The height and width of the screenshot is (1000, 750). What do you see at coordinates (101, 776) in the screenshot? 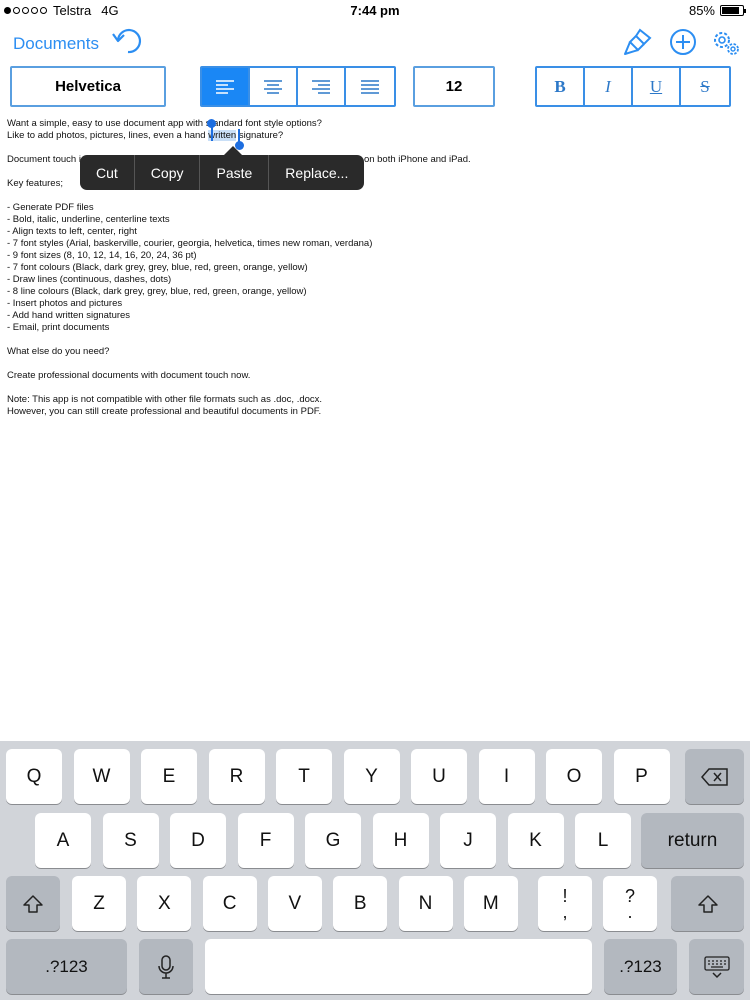
I see `key-w: W` at bounding box center [101, 776].